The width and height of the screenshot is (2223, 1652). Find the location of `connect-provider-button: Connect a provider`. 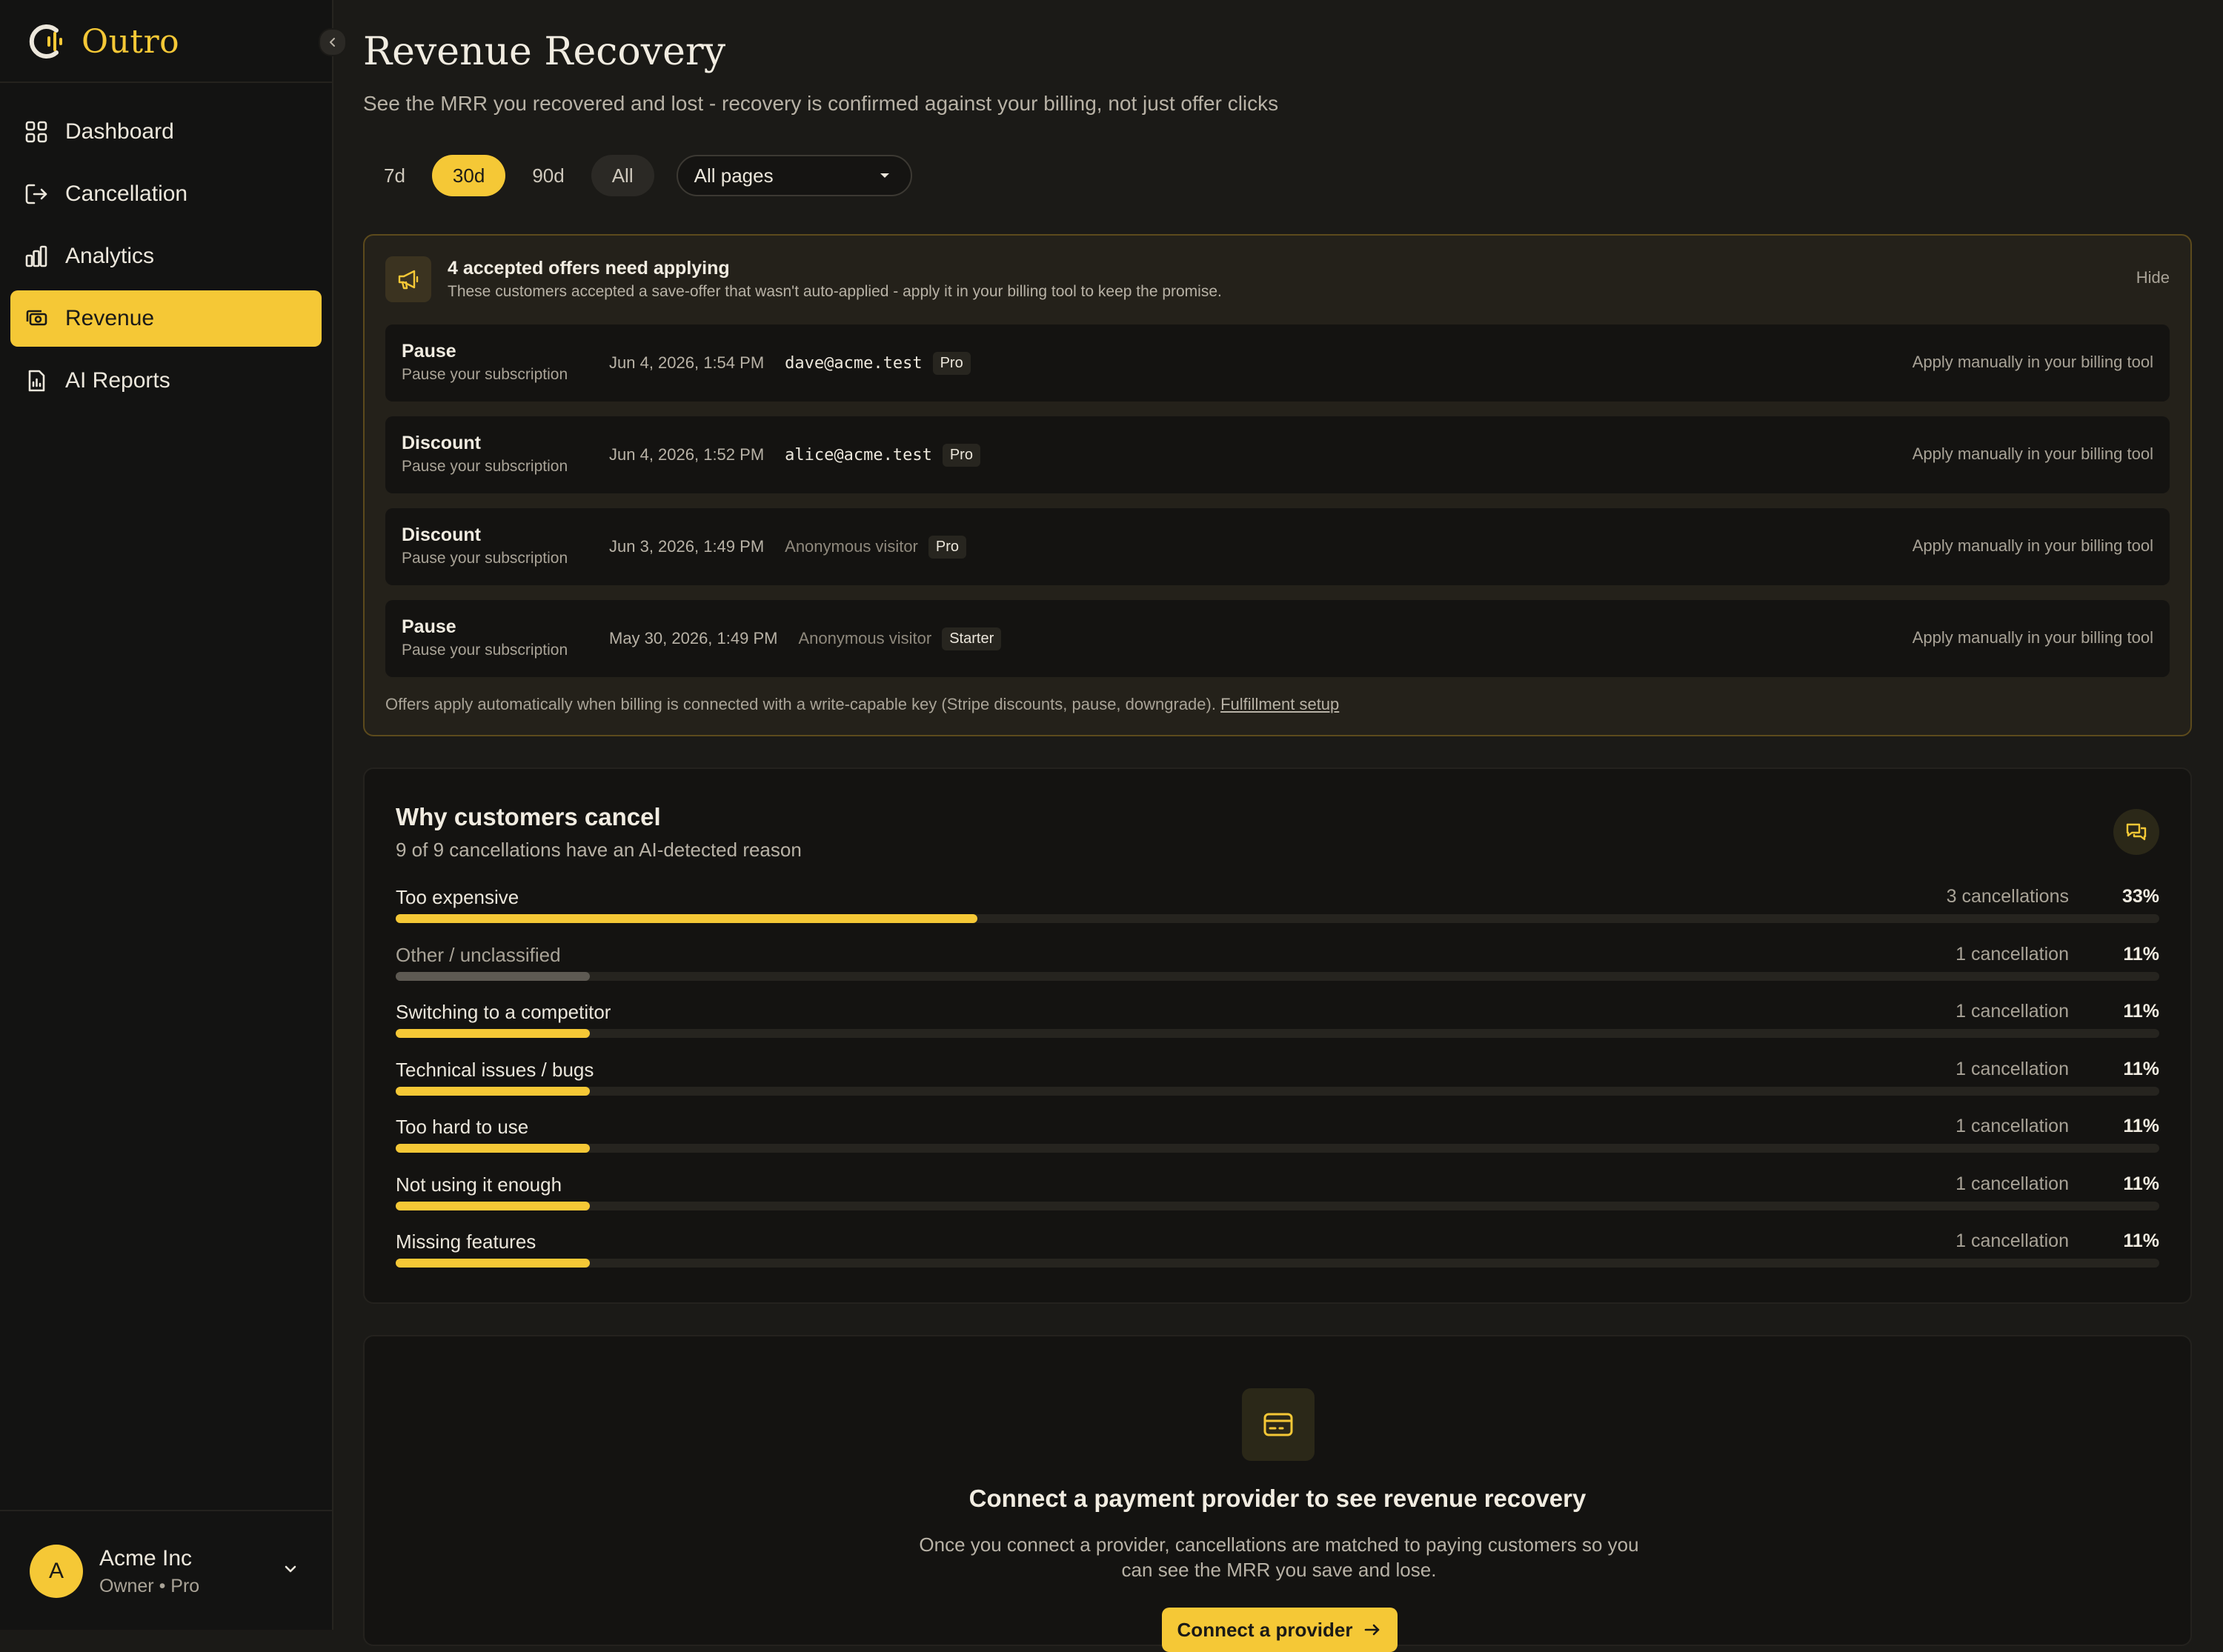

connect-provider-button: Connect a provider is located at coordinates (1280, 1630).